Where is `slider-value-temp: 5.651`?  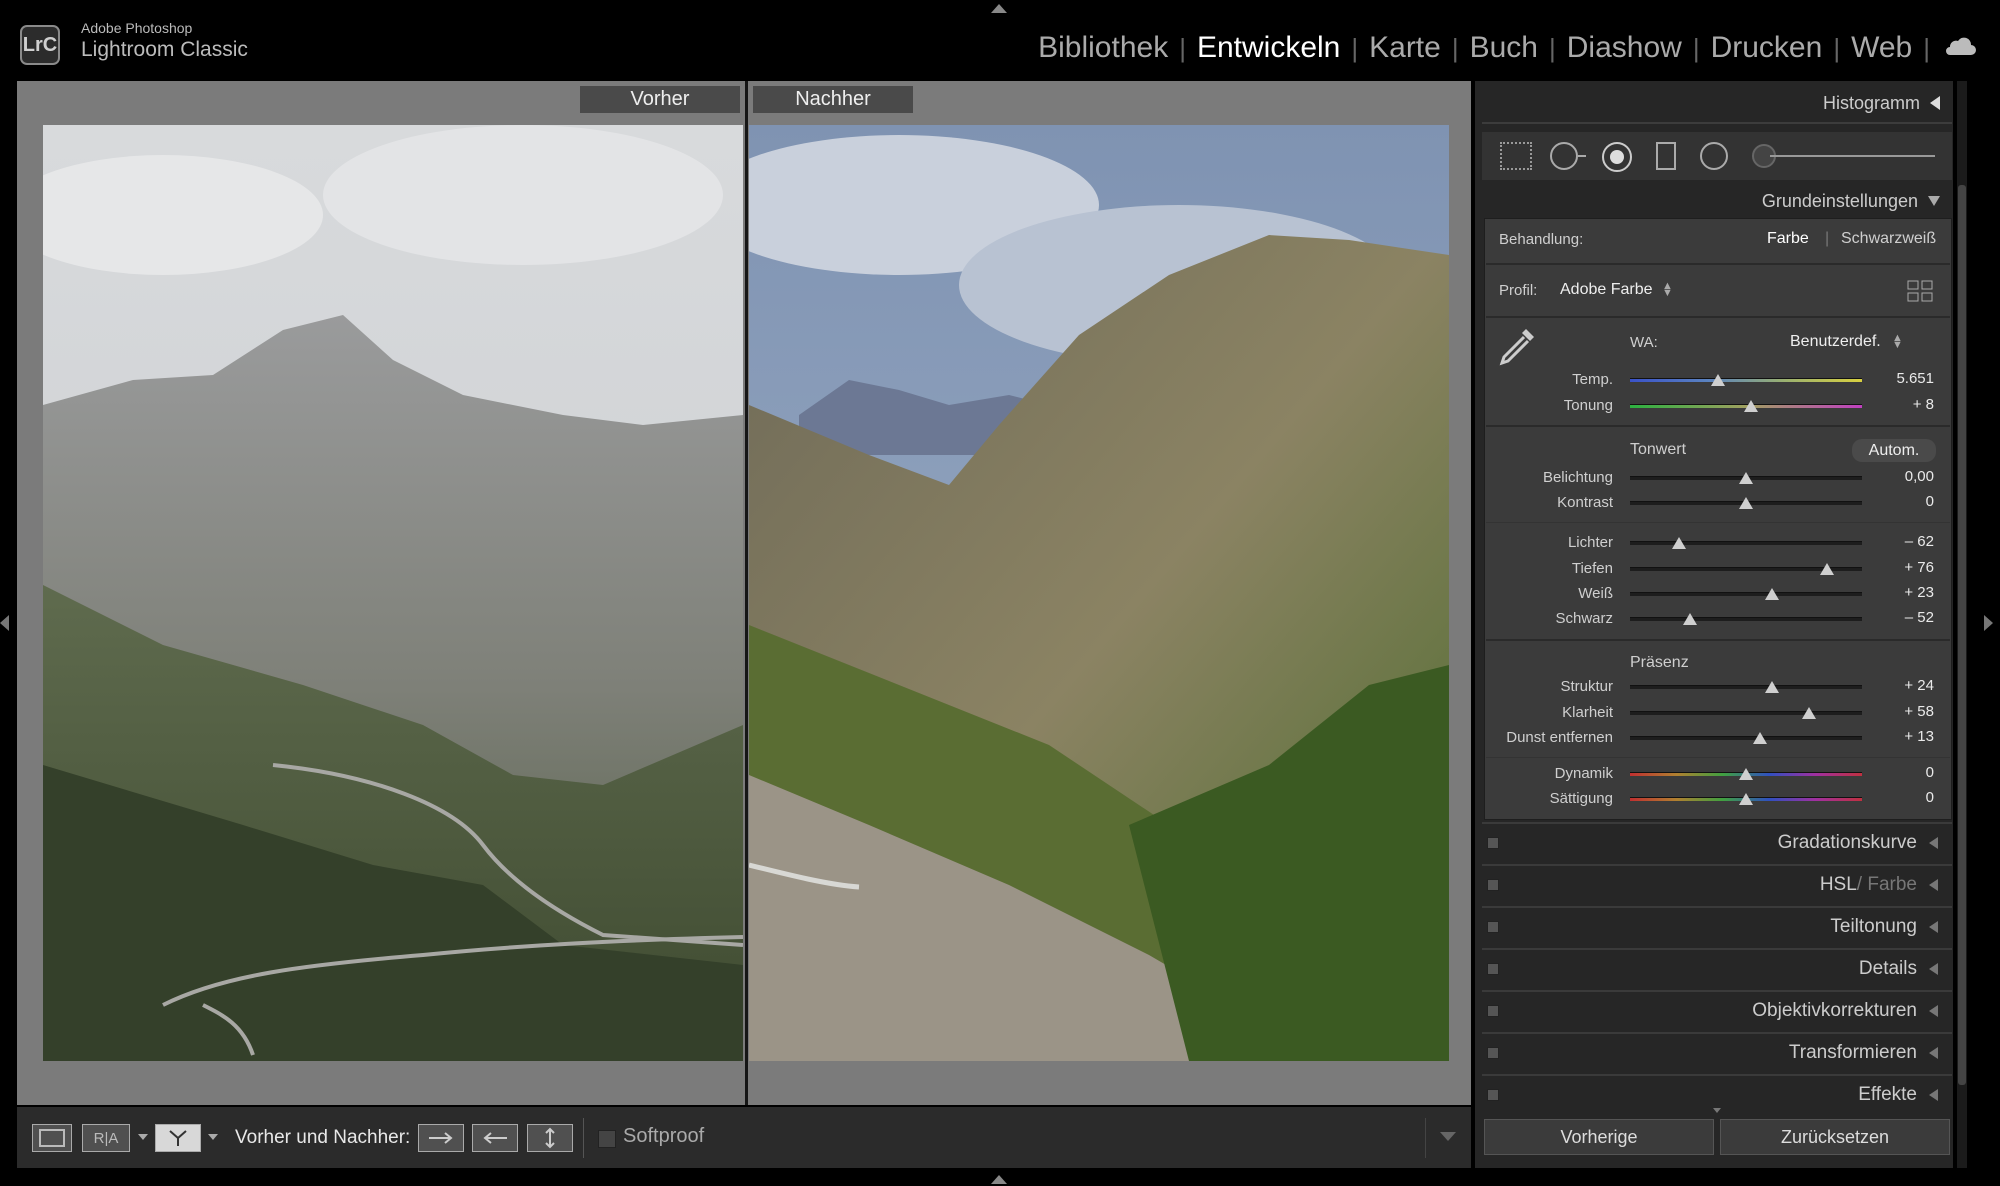
slider-value-temp: 5.651 is located at coordinates (1904, 378).